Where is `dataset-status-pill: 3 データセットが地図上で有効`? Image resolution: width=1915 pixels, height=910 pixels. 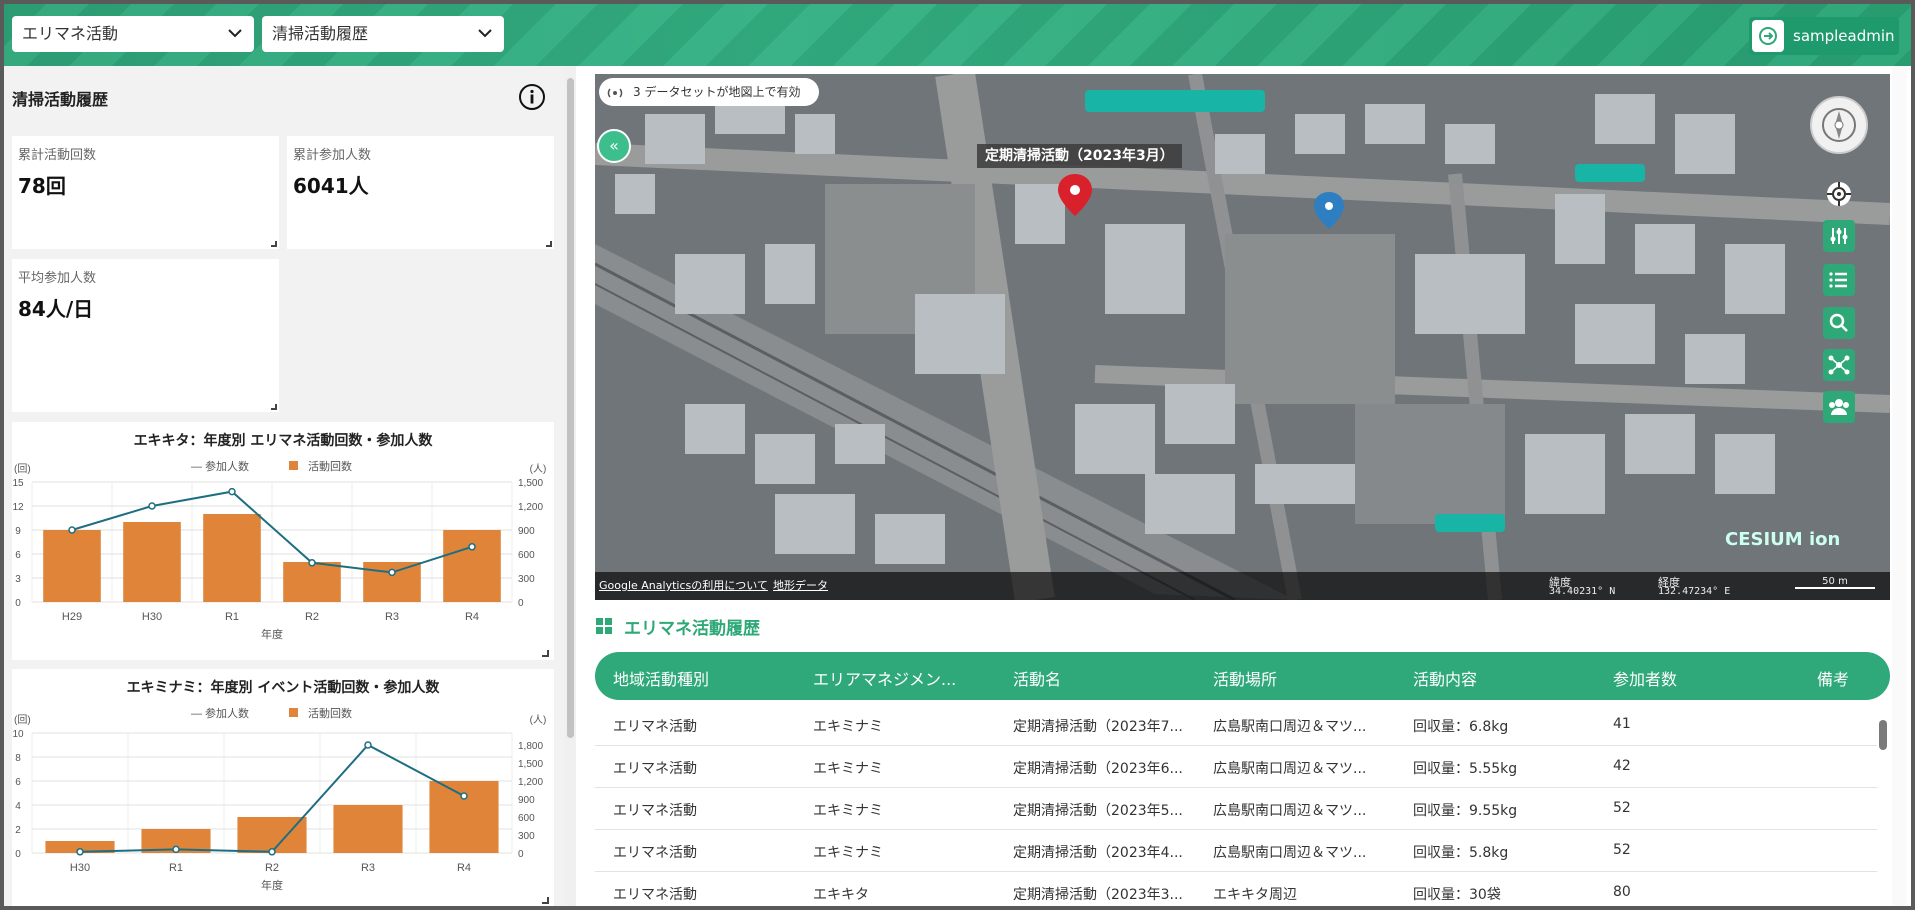
dataset-status-pill: 3 データセットが地図上で有効 is located at coordinates (709, 92).